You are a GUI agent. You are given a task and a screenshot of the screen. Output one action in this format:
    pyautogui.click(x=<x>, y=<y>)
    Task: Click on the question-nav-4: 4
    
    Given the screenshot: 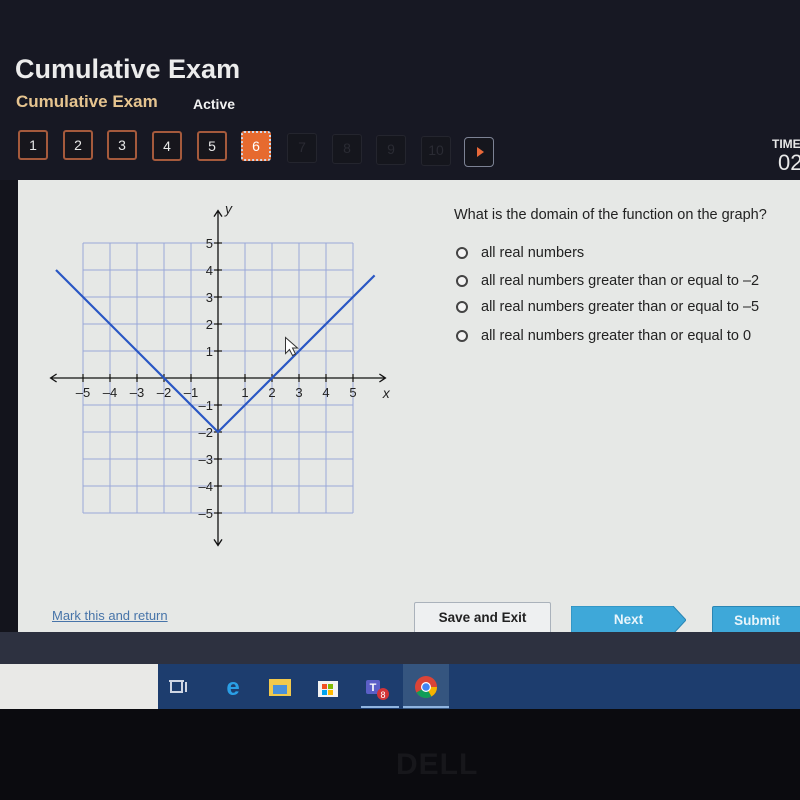 What is the action you would take?
    pyautogui.click(x=167, y=146)
    